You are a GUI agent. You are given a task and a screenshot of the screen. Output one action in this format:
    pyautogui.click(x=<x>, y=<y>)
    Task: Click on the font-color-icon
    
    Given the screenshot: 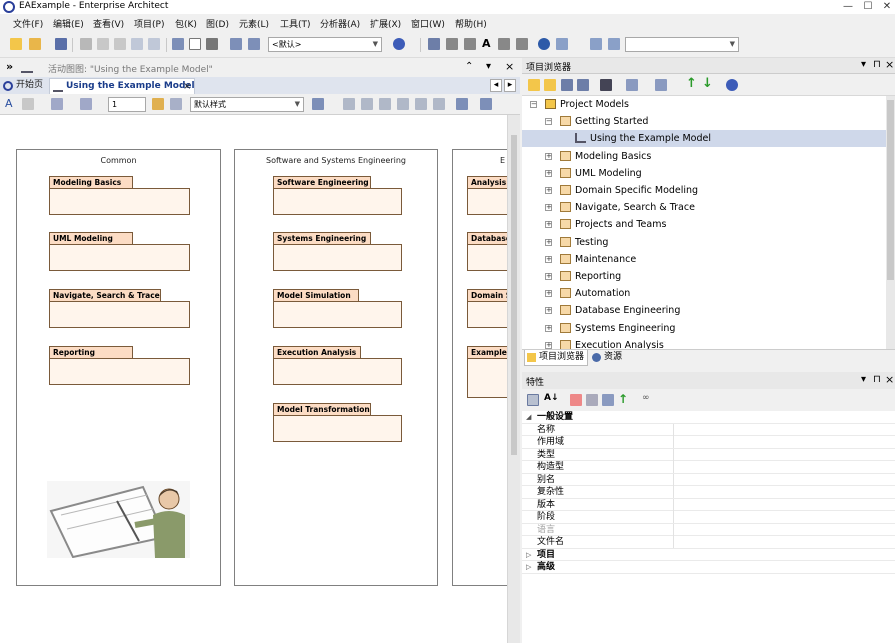 What is the action you would take?
    pyautogui.click(x=28, y=104)
    